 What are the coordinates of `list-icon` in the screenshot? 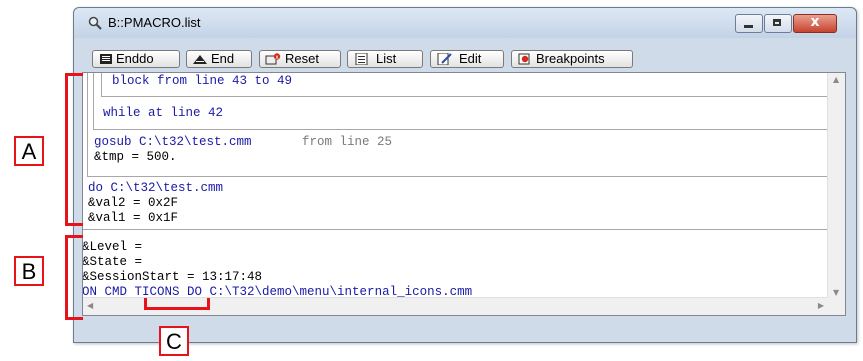 It's located at (361, 59).